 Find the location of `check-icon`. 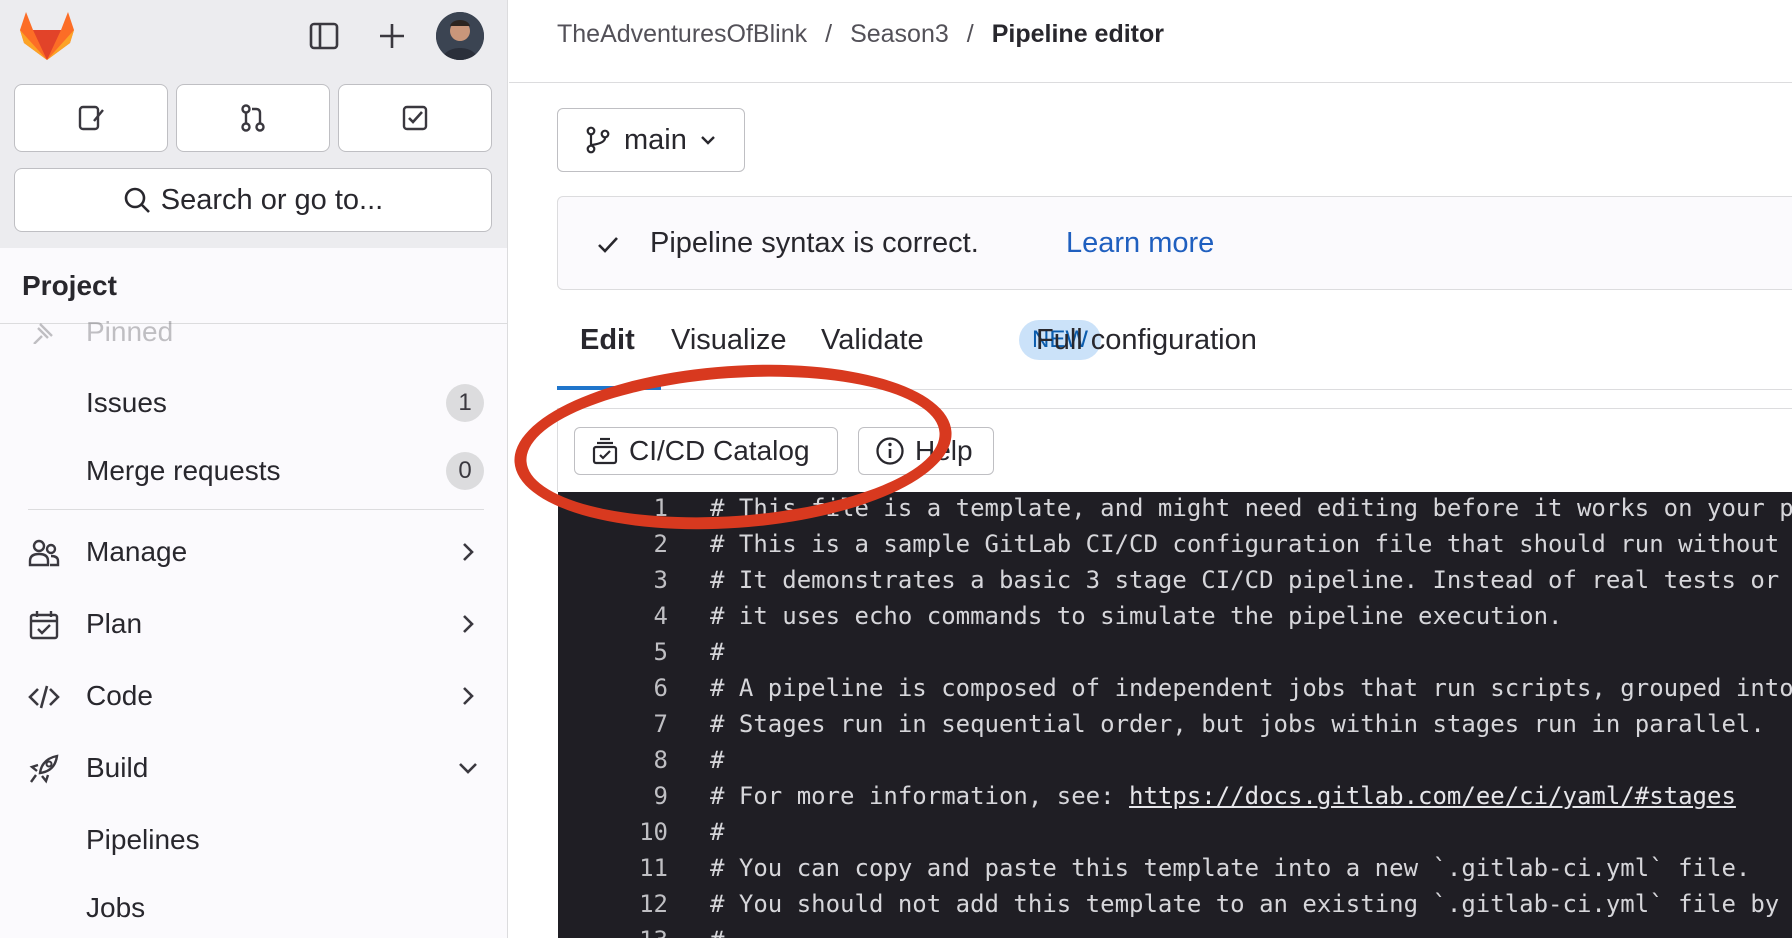

check-icon is located at coordinates (608, 245).